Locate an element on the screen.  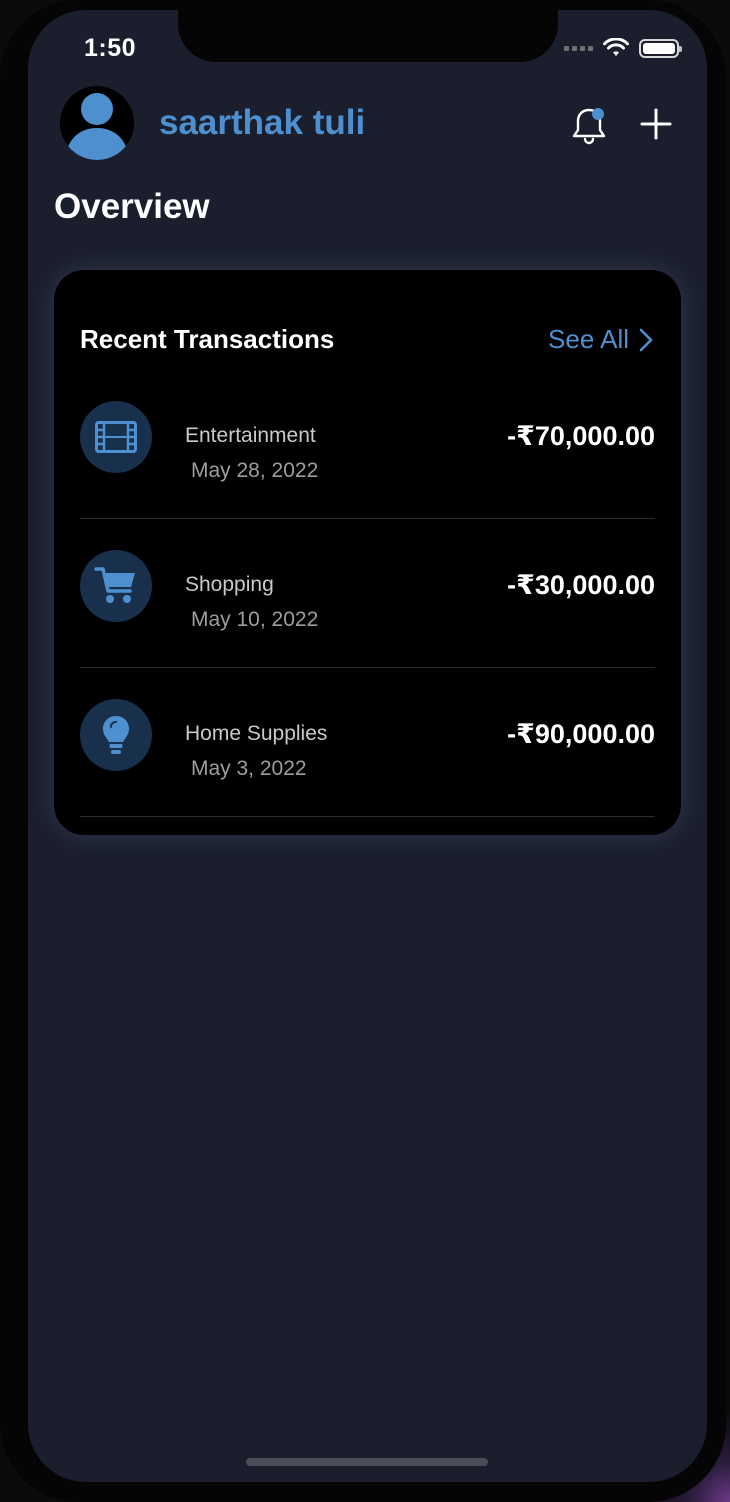
transaction-amount: -₹30,000.00 is located at coordinates (581, 585).